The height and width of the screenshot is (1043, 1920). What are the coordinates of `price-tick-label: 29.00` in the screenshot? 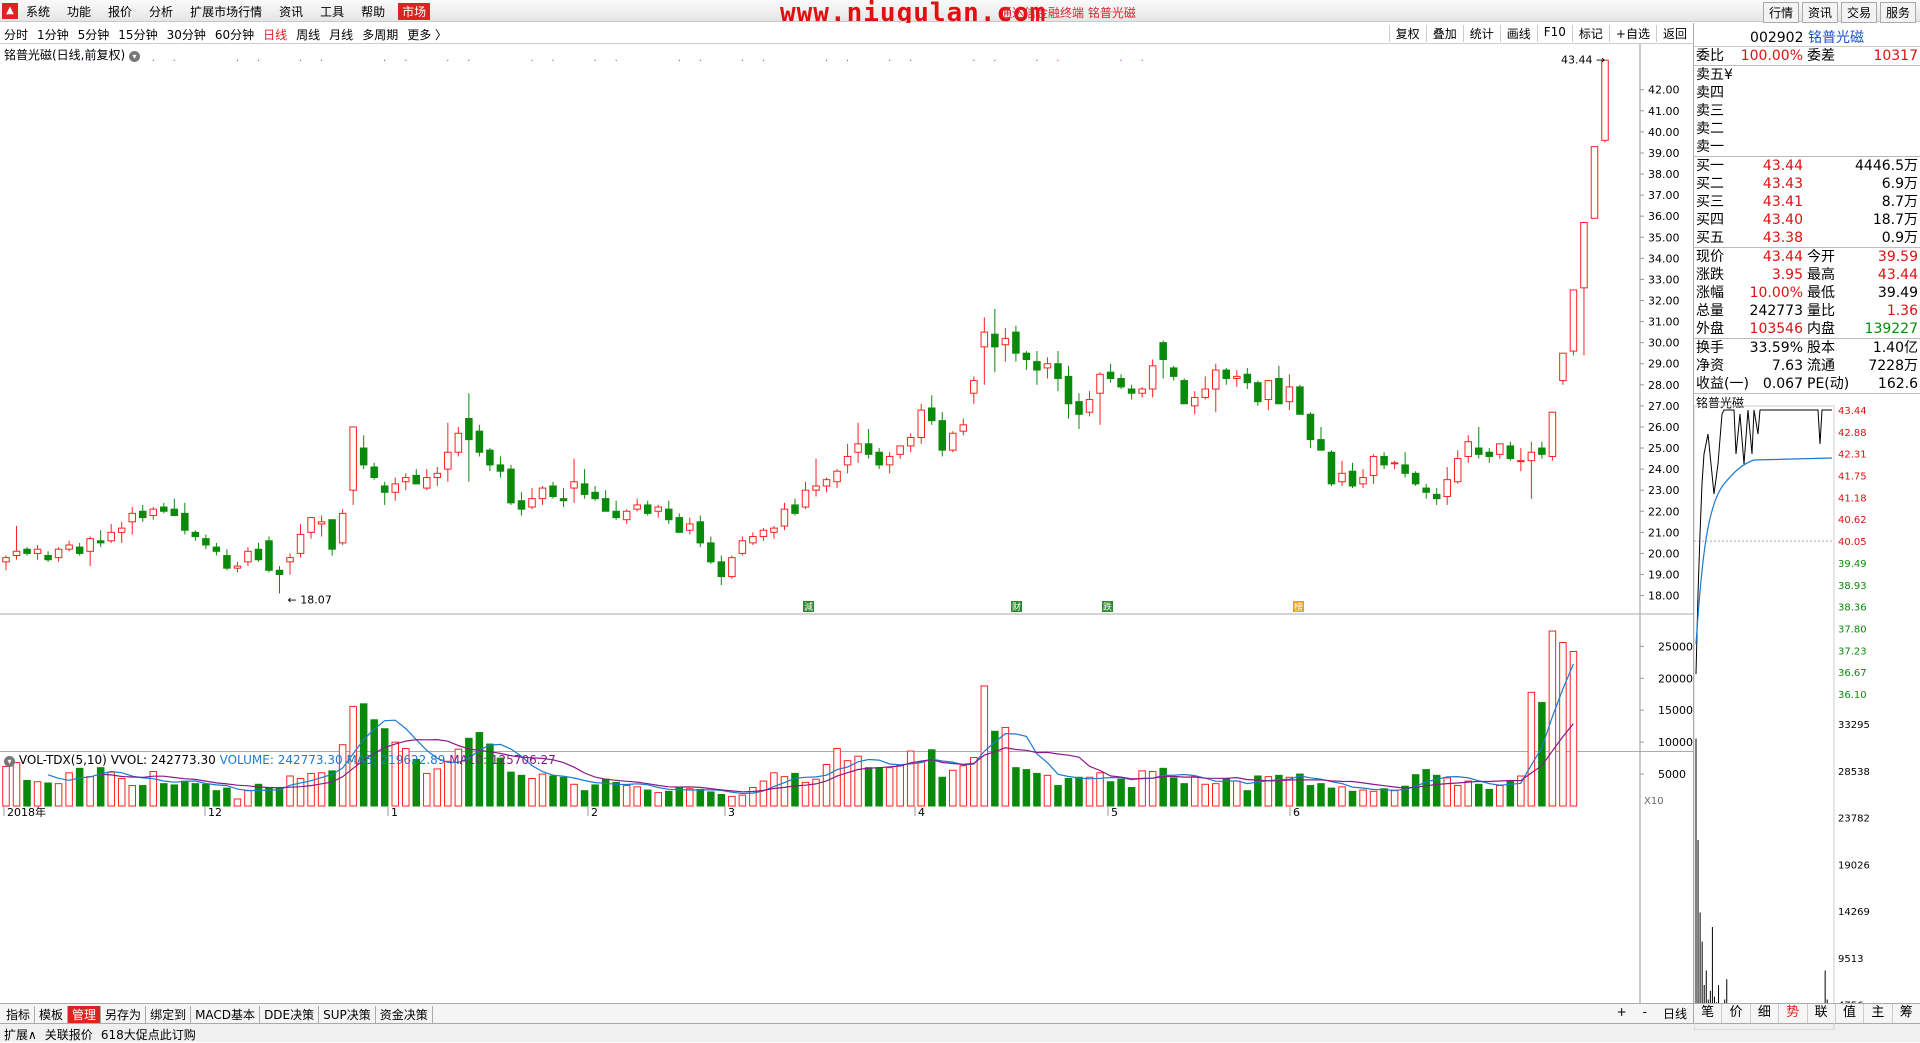 It's located at (1664, 364).